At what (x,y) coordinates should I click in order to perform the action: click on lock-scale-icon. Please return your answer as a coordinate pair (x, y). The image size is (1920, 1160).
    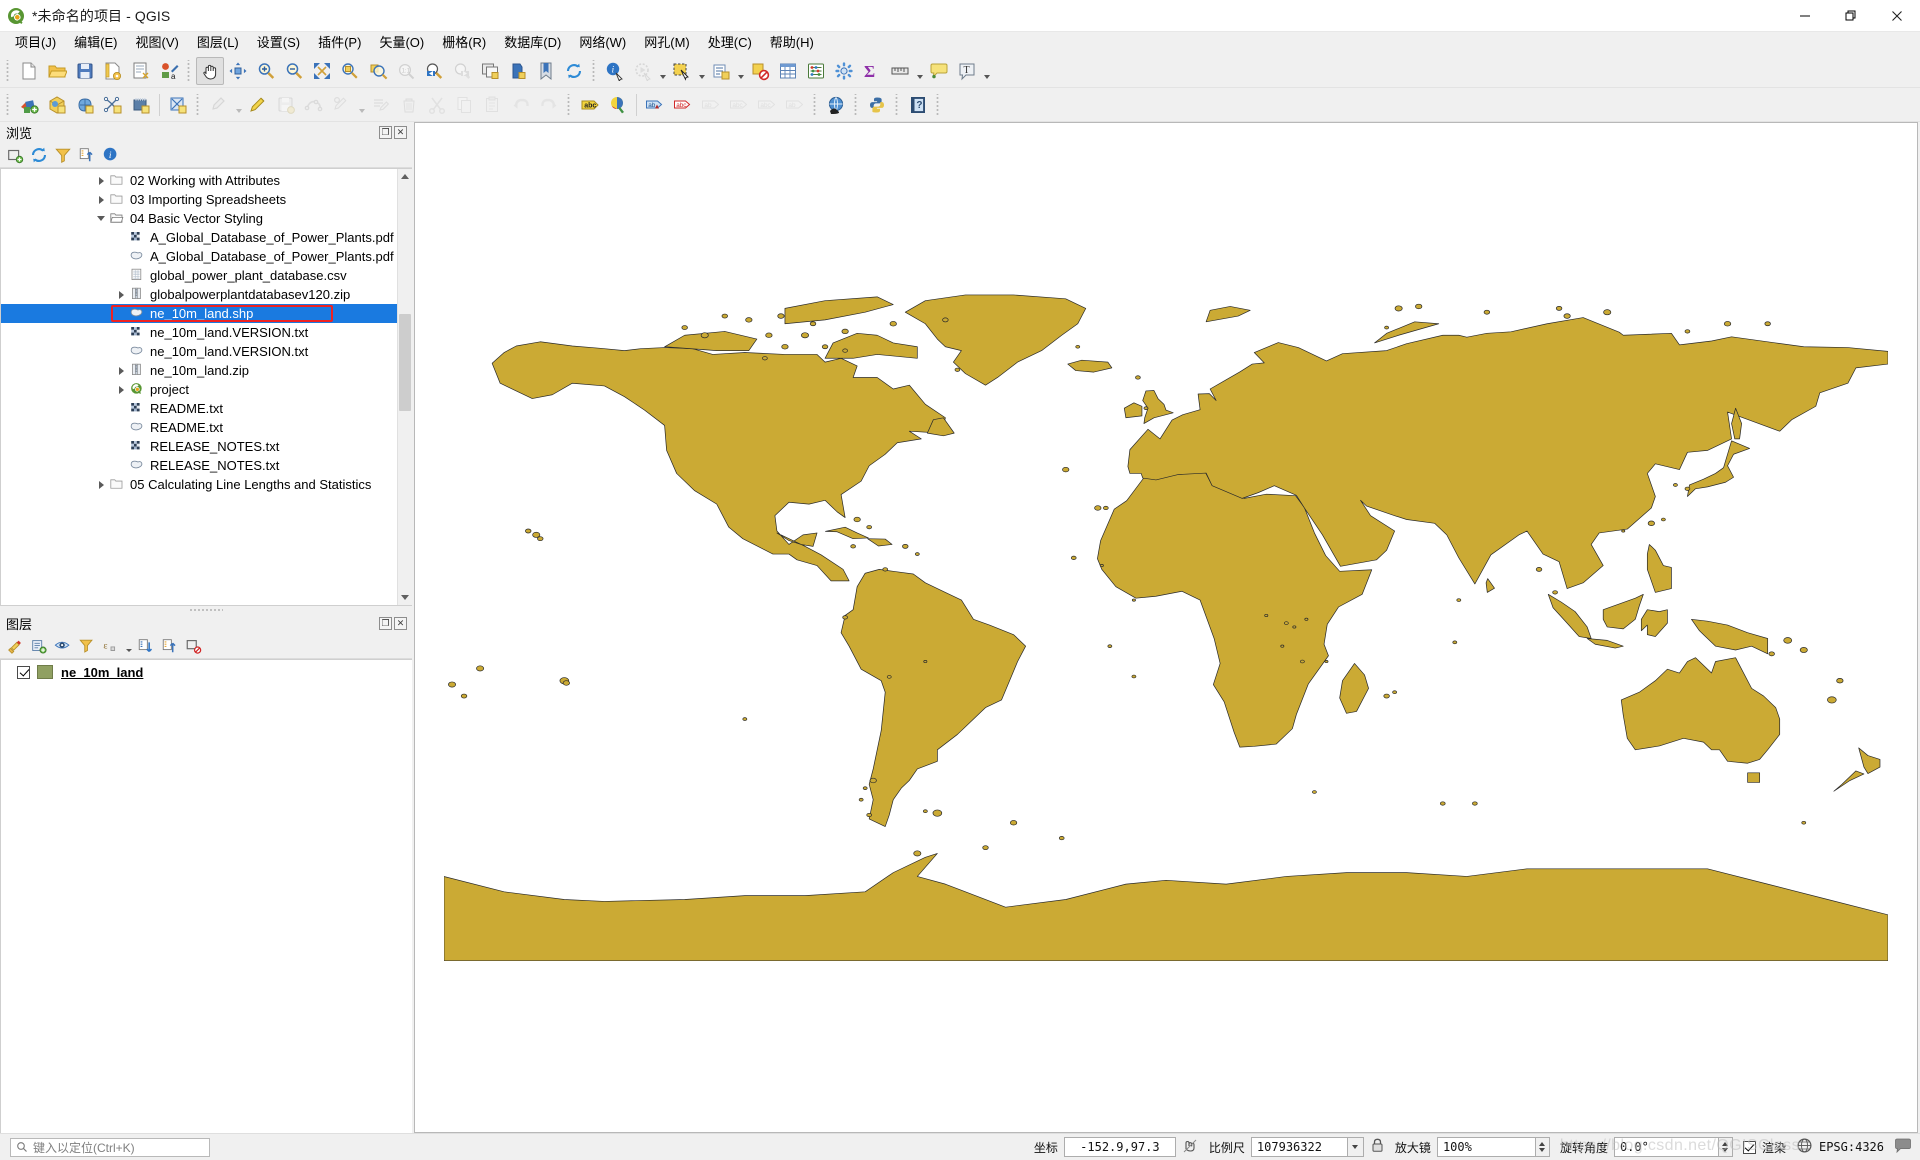
    Looking at the image, I should click on (1377, 1147).